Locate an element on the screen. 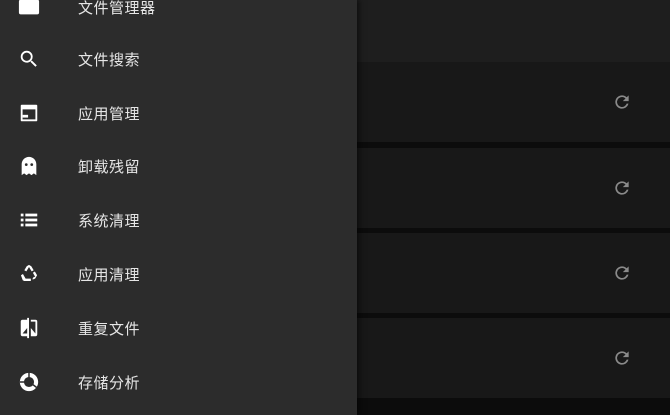 This screenshot has height=415, width=670. nav-item-label: 重复文件 is located at coordinates (109, 328).